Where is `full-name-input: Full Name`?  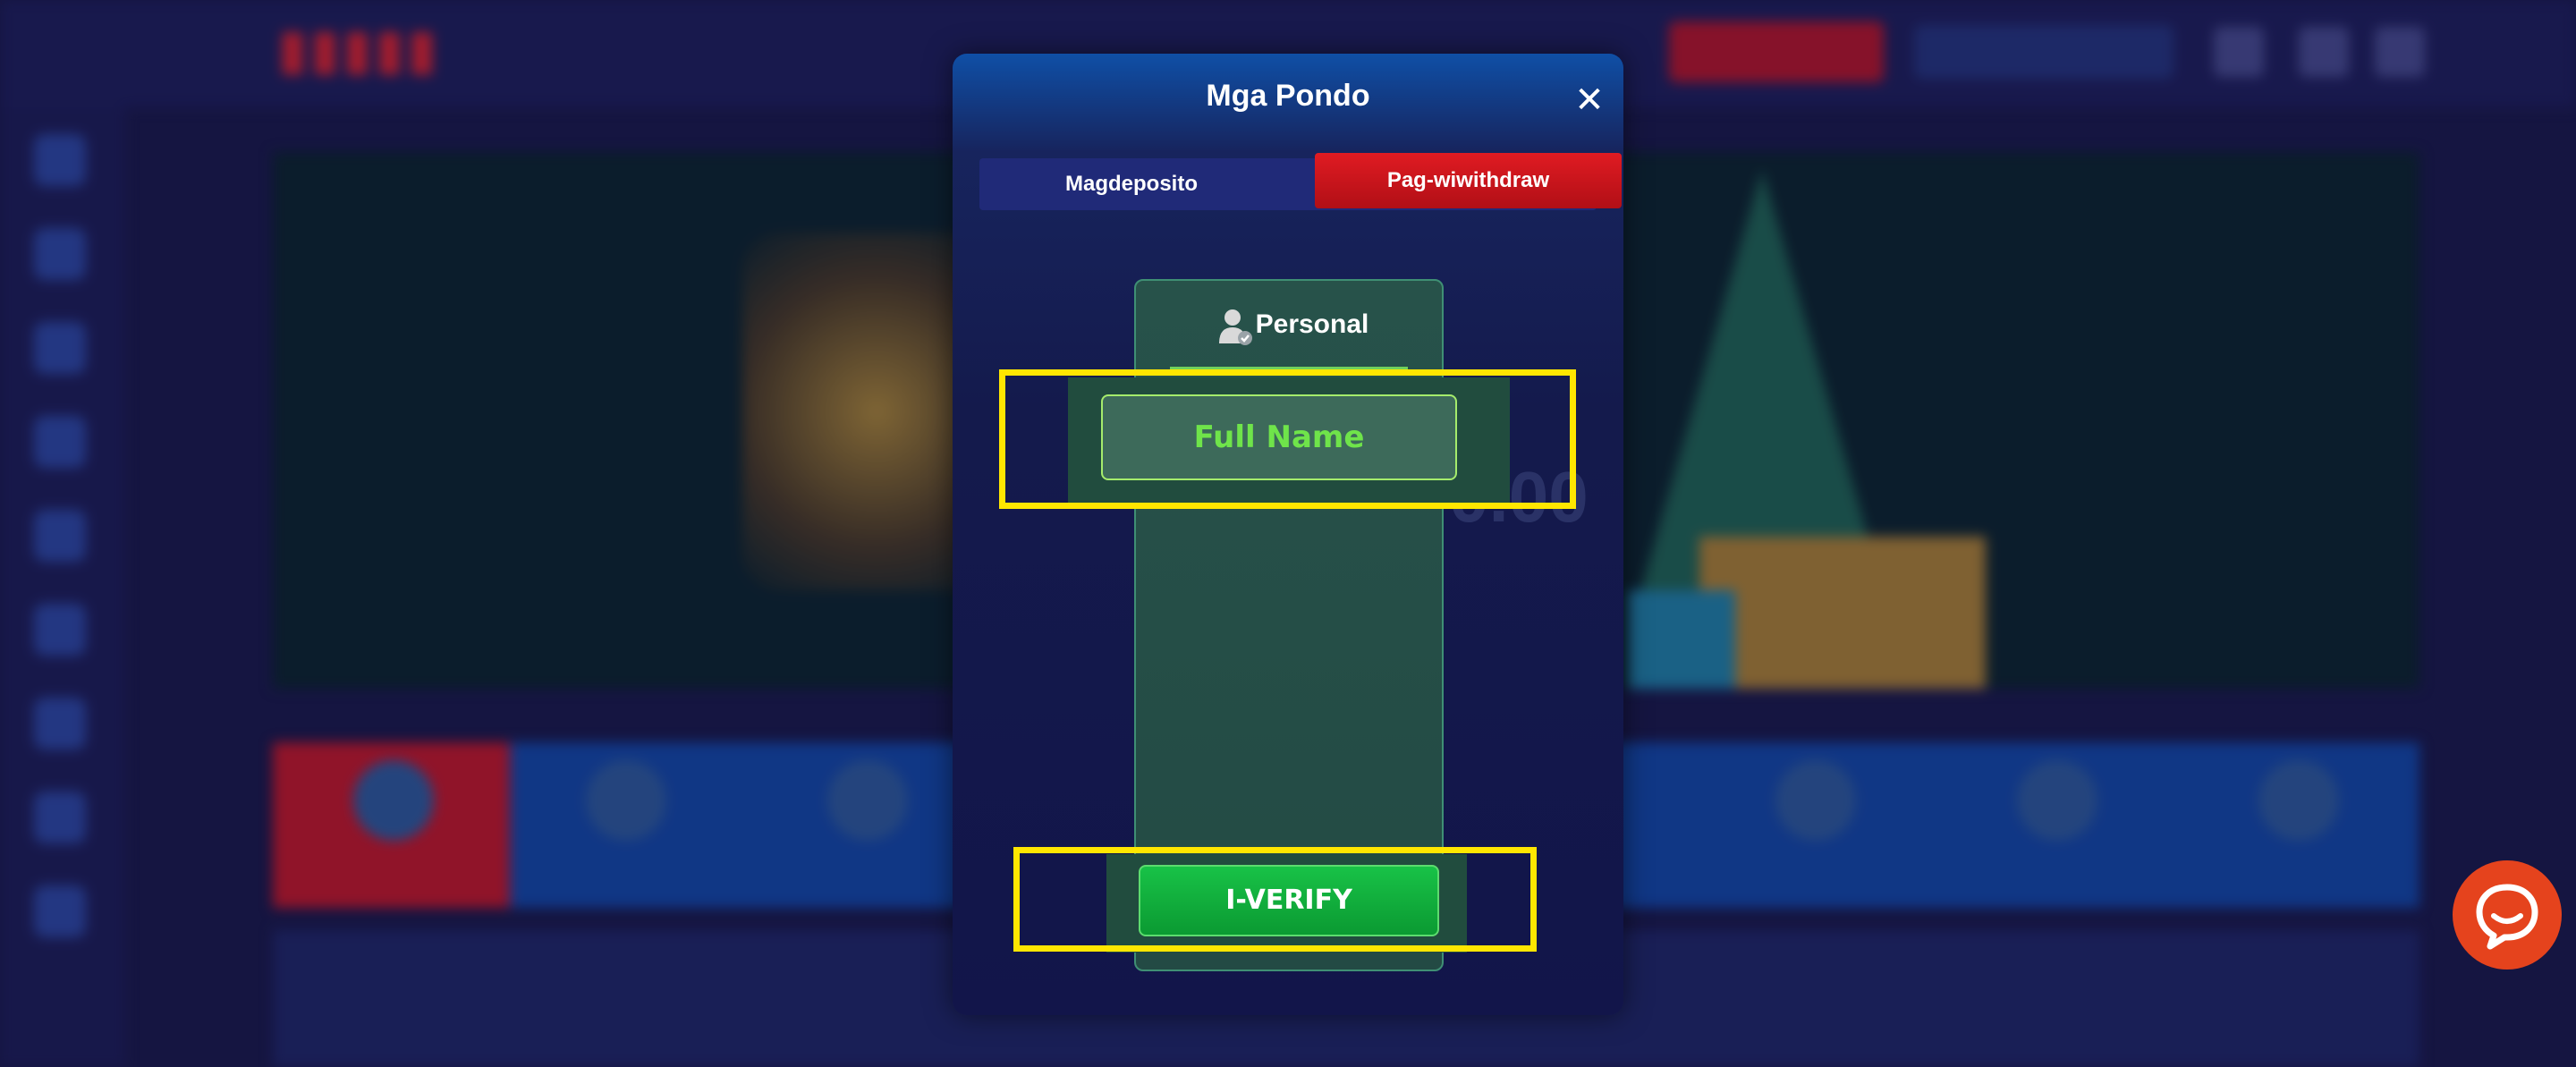
full-name-input: Full Name is located at coordinates (1279, 437).